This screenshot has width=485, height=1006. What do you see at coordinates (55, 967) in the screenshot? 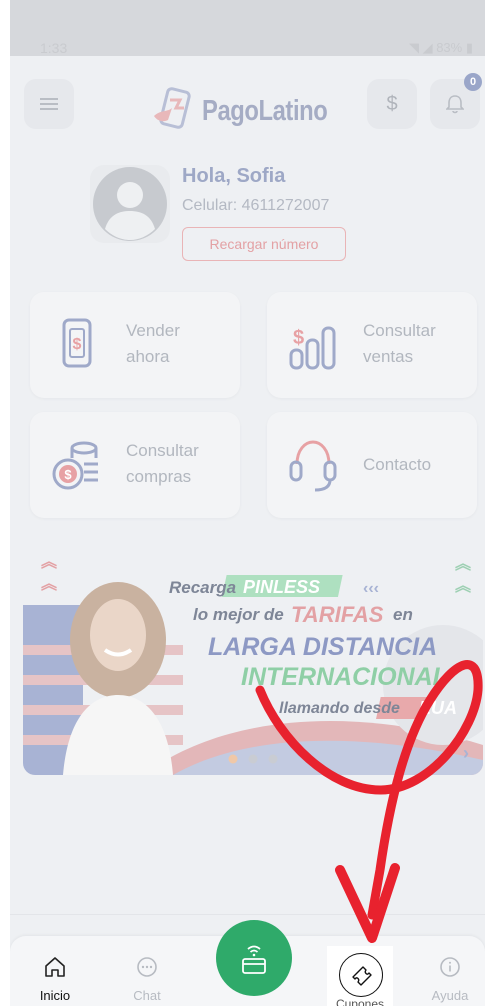
I see `home-icon` at bounding box center [55, 967].